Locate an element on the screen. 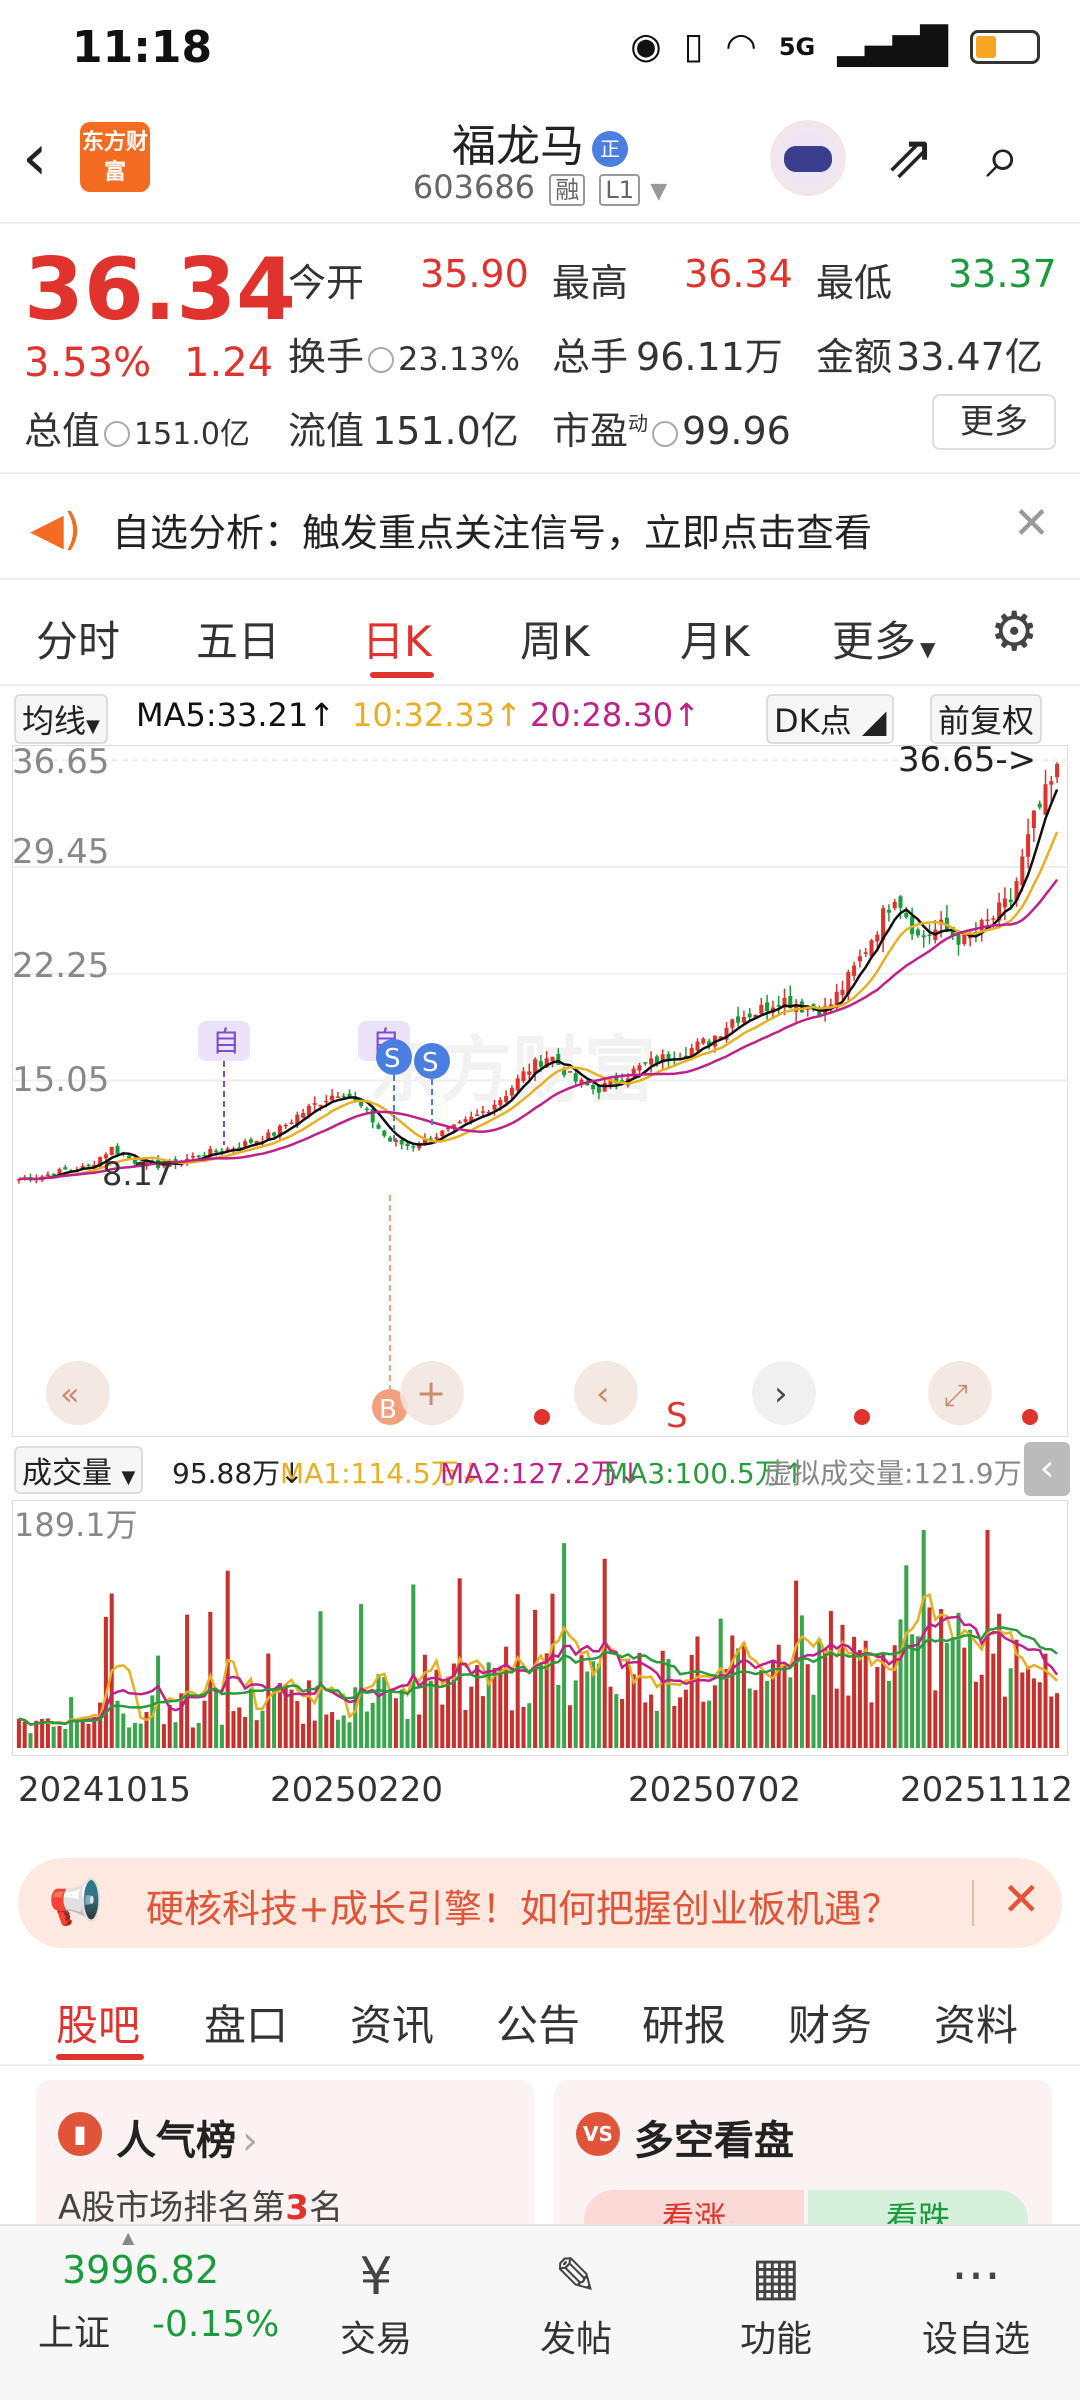  notice-text: 自选分析：触发重点关注信号，立即点击查看 is located at coordinates (492, 533).